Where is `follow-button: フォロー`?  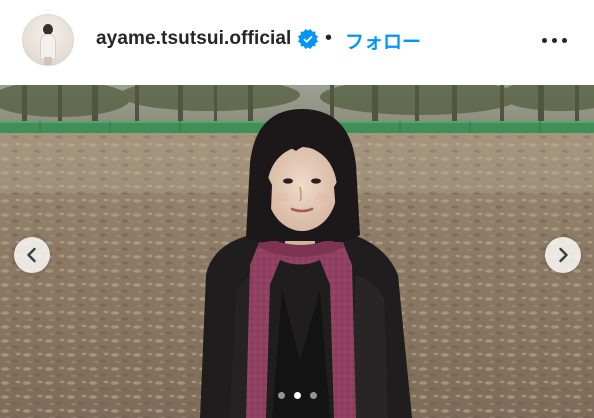 follow-button: フォロー is located at coordinates (383, 40).